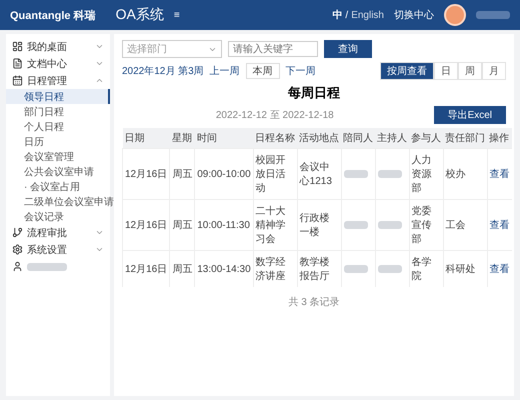  Describe the element at coordinates (301, 71) in the screenshot. I see `next-week-link: 下一周` at that location.